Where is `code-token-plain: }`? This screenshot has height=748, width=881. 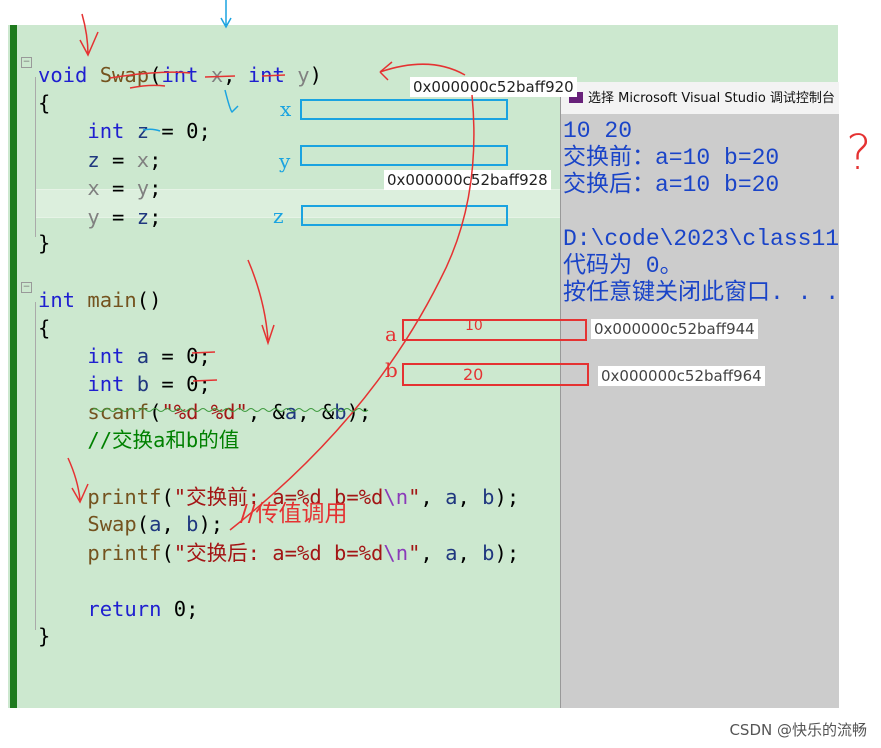
code-token-plain: } is located at coordinates (44, 243).